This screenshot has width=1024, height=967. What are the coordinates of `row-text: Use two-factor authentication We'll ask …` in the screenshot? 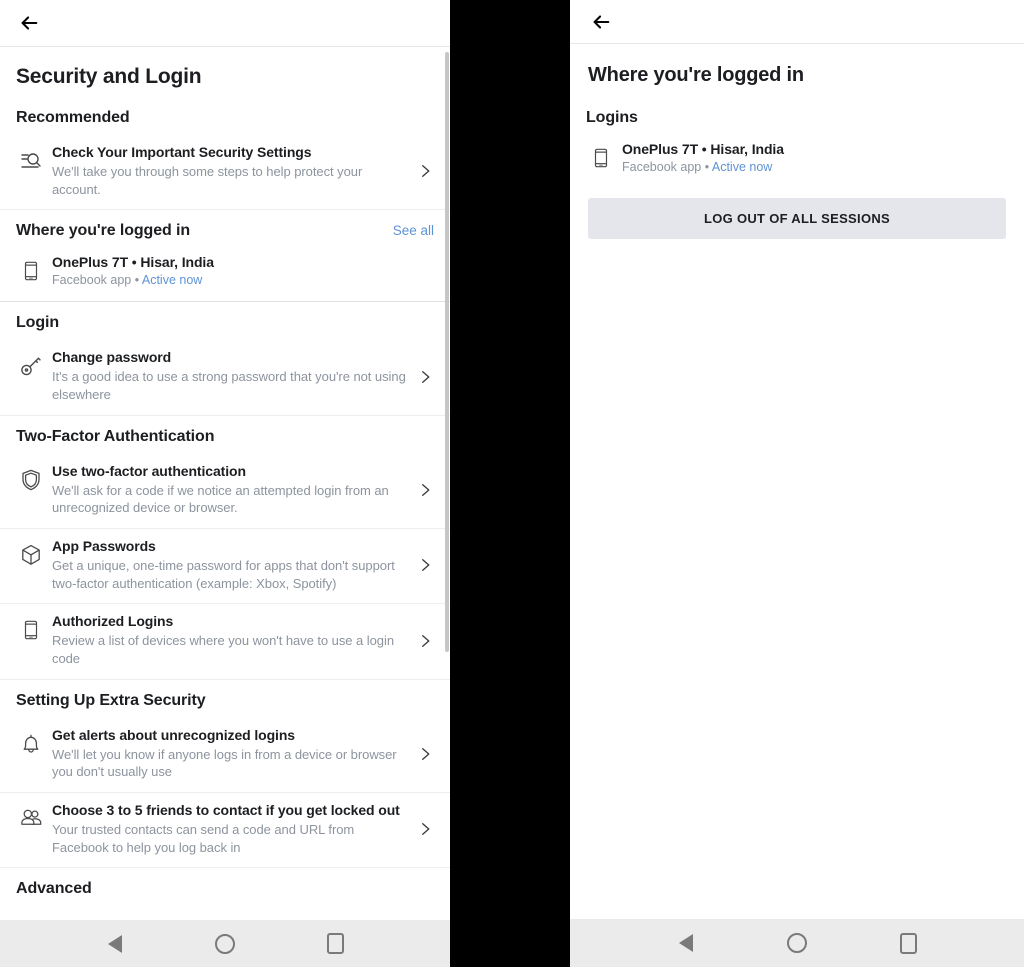 It's located at (230, 490).